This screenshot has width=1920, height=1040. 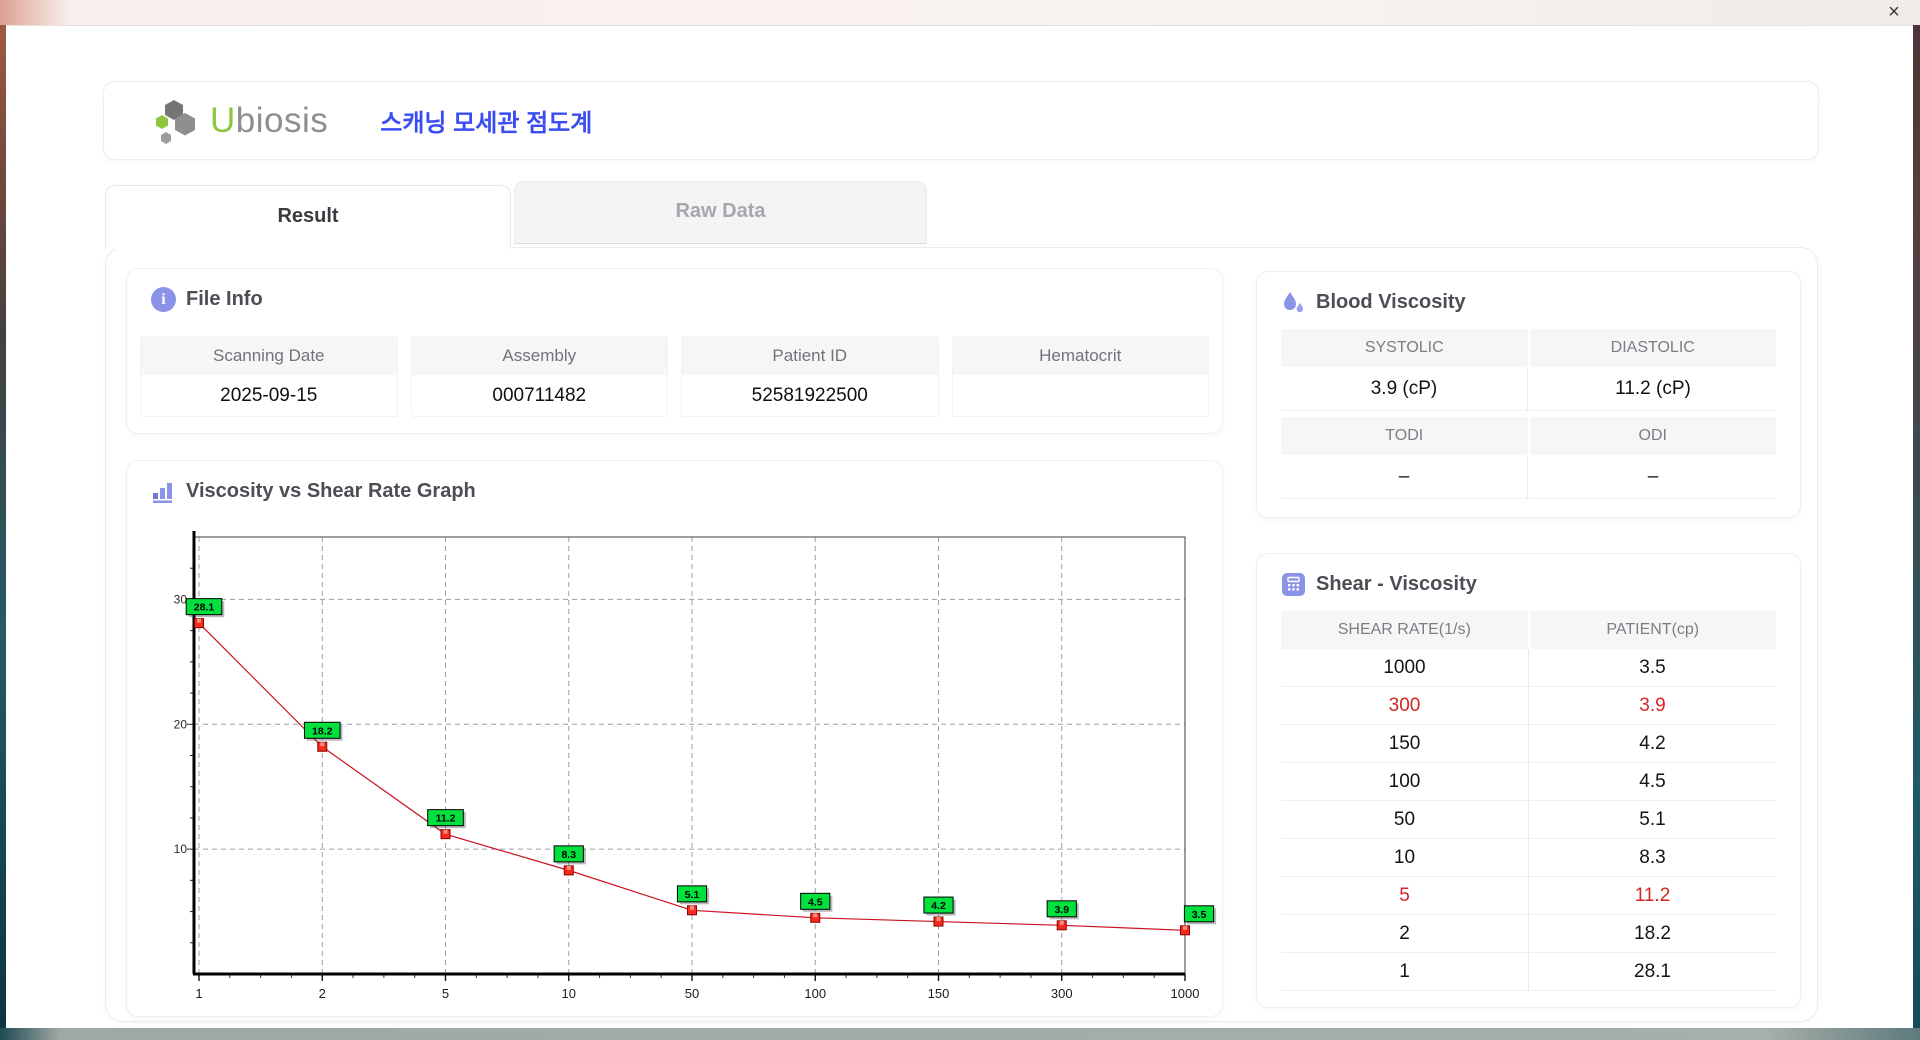 I want to click on droplet-icon, so click(x=1293, y=302).